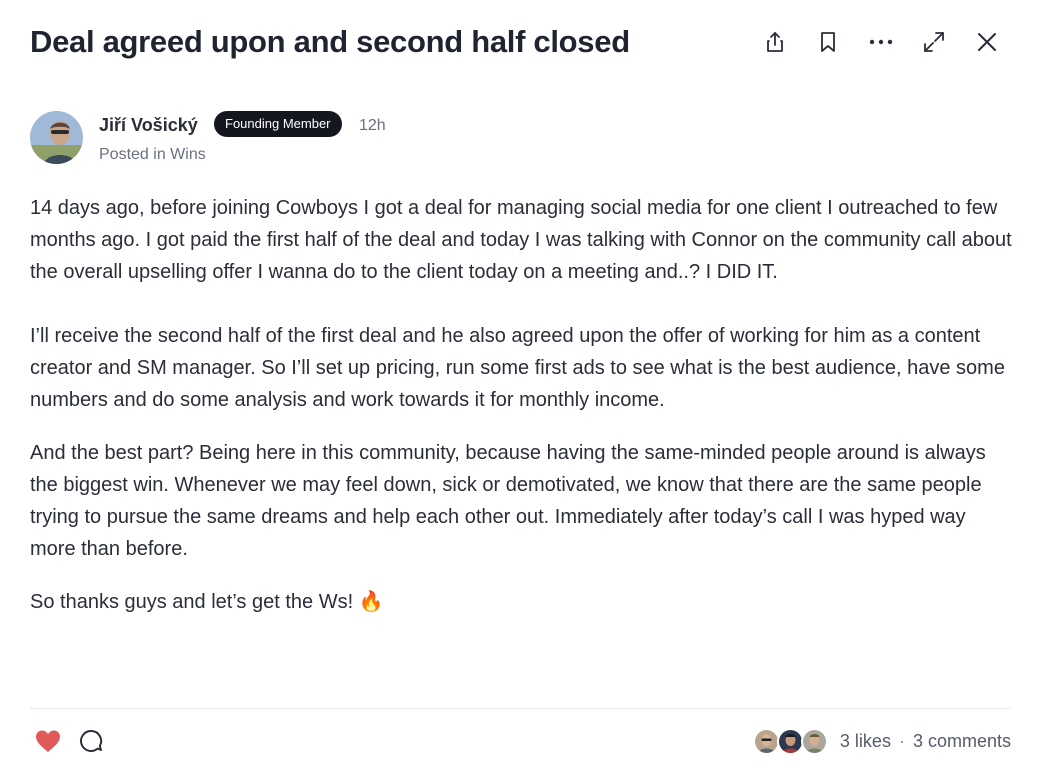 The image size is (1043, 776). Describe the element at coordinates (520, 708) in the screenshot. I see `footer-divider` at that location.